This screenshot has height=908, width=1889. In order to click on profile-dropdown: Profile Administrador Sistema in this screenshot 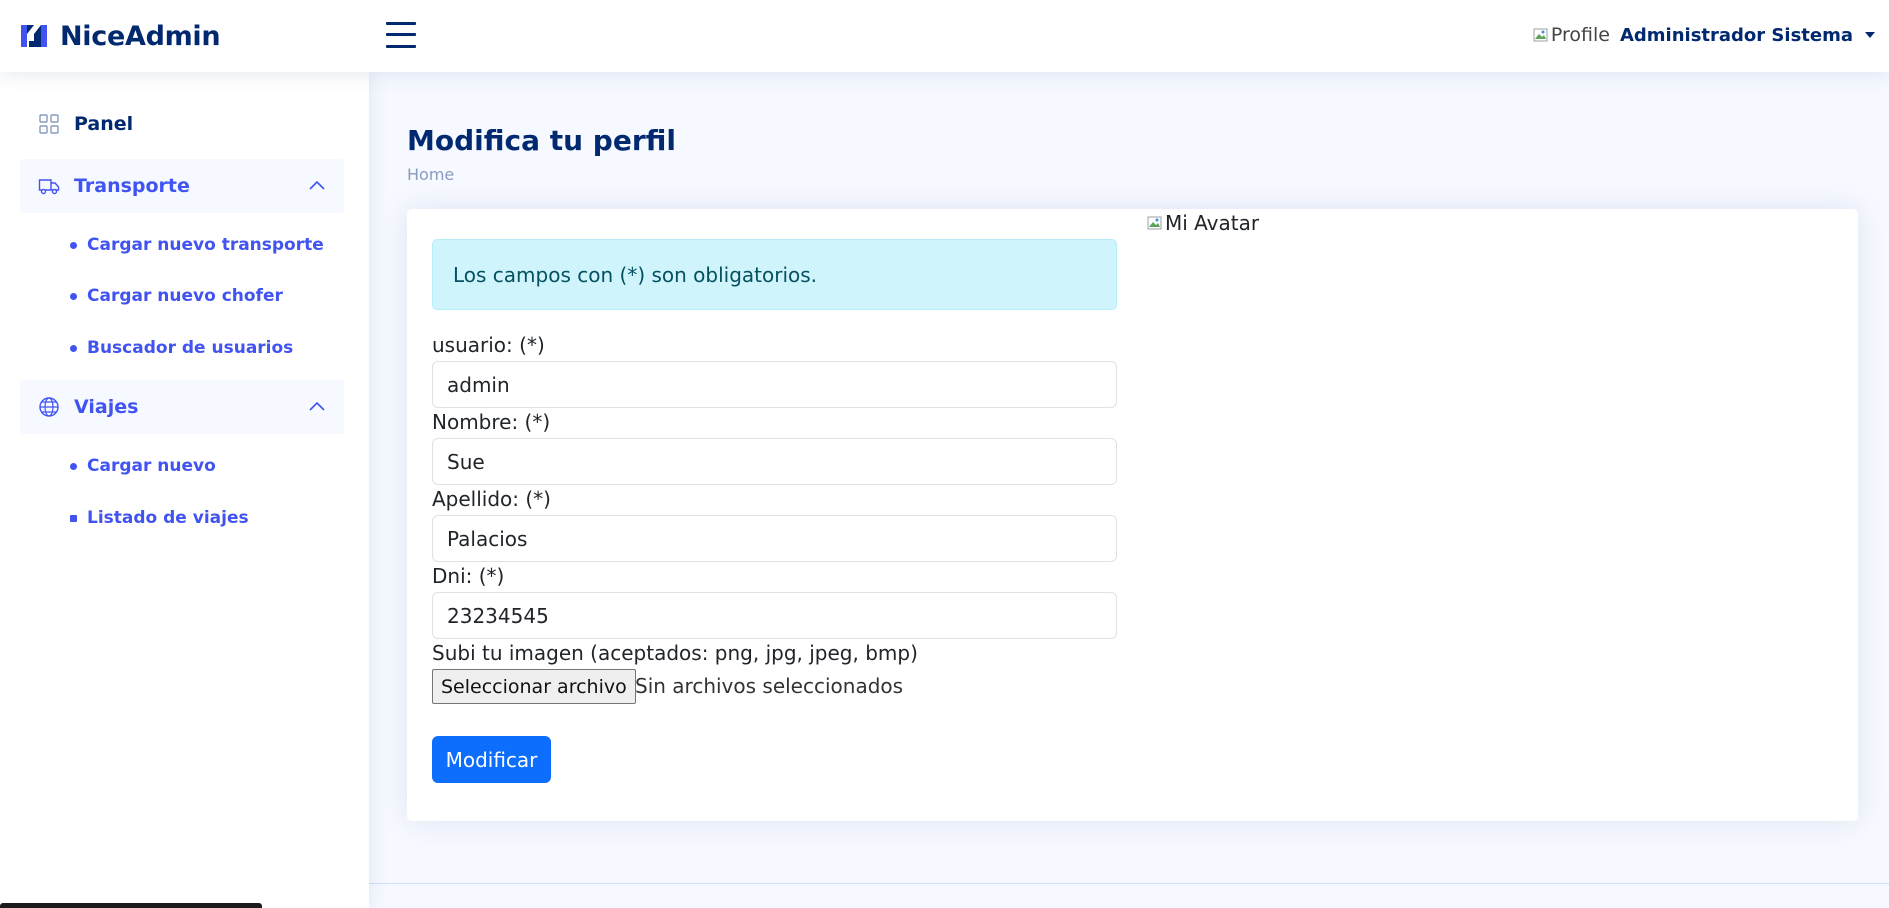, I will do `click(1704, 35)`.